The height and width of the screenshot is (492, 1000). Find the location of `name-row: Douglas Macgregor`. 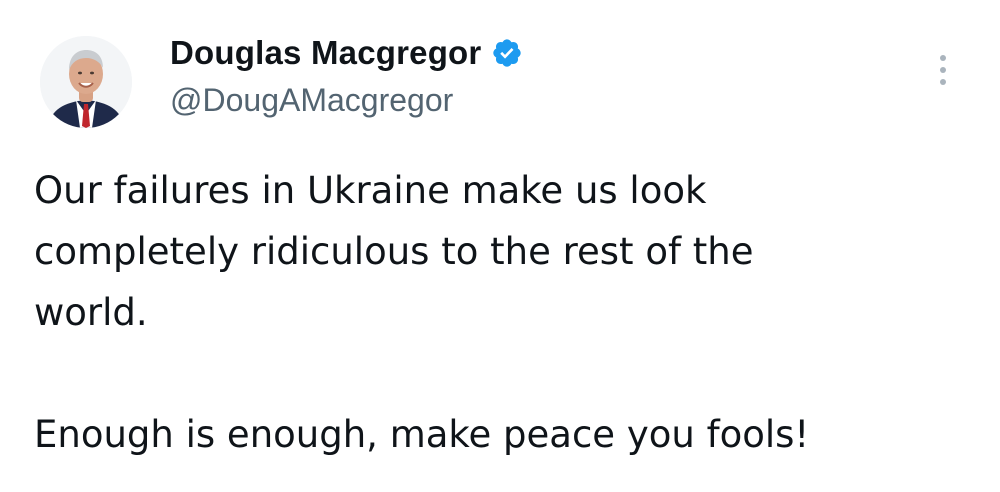

name-row: Douglas Macgregor is located at coordinates (346, 53).